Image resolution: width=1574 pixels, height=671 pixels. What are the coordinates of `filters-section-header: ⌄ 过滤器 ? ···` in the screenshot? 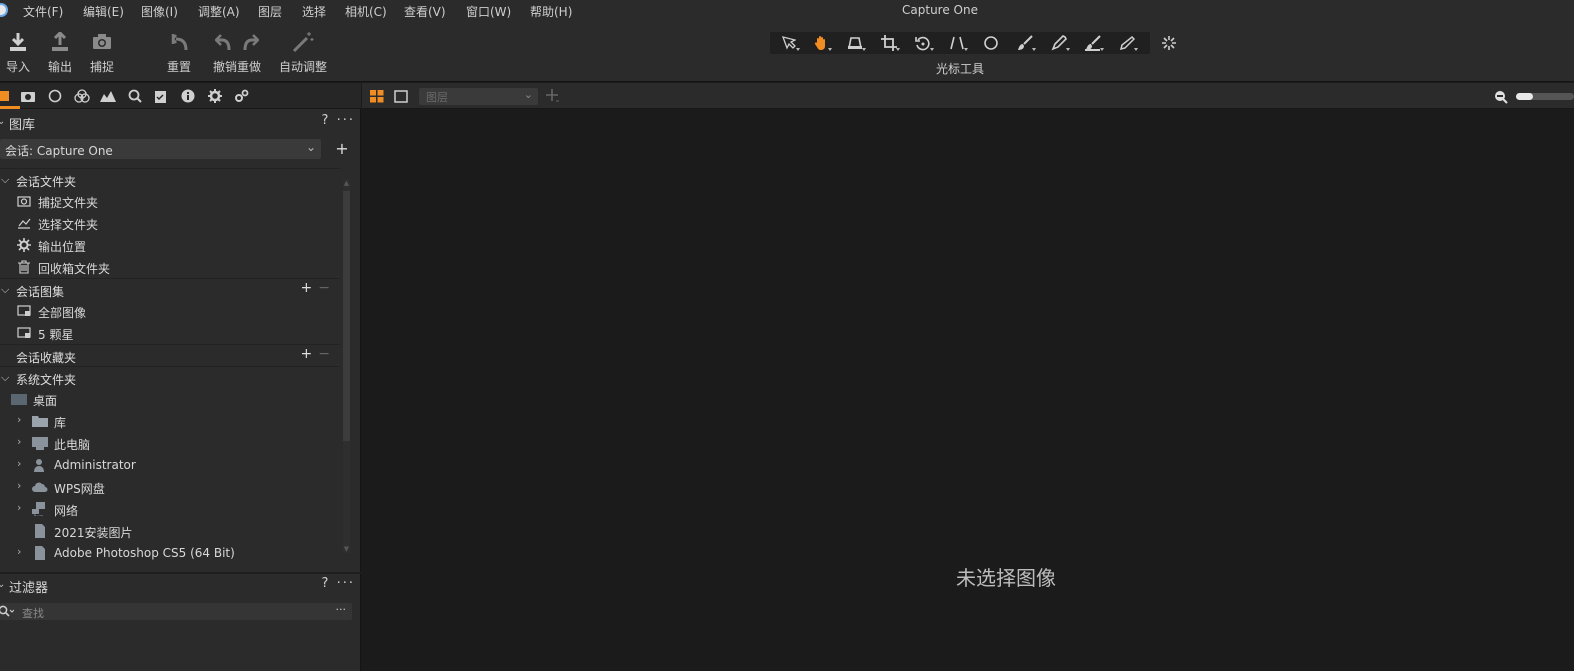 It's located at (180, 584).